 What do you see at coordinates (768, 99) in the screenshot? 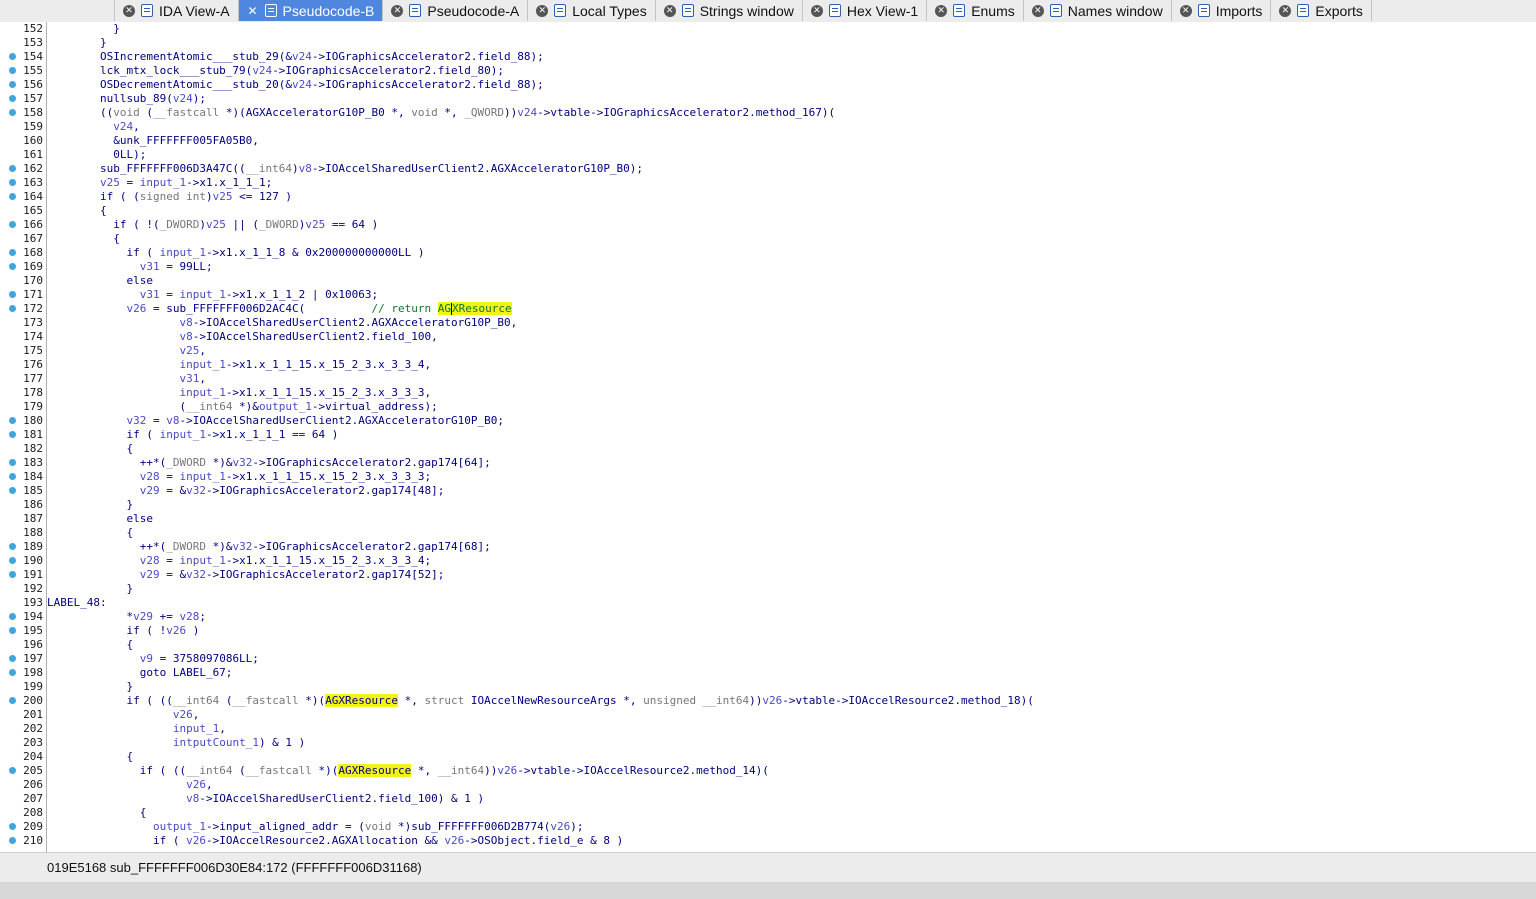
I see `code-line: 157 nullsub_89(v24);` at bounding box center [768, 99].